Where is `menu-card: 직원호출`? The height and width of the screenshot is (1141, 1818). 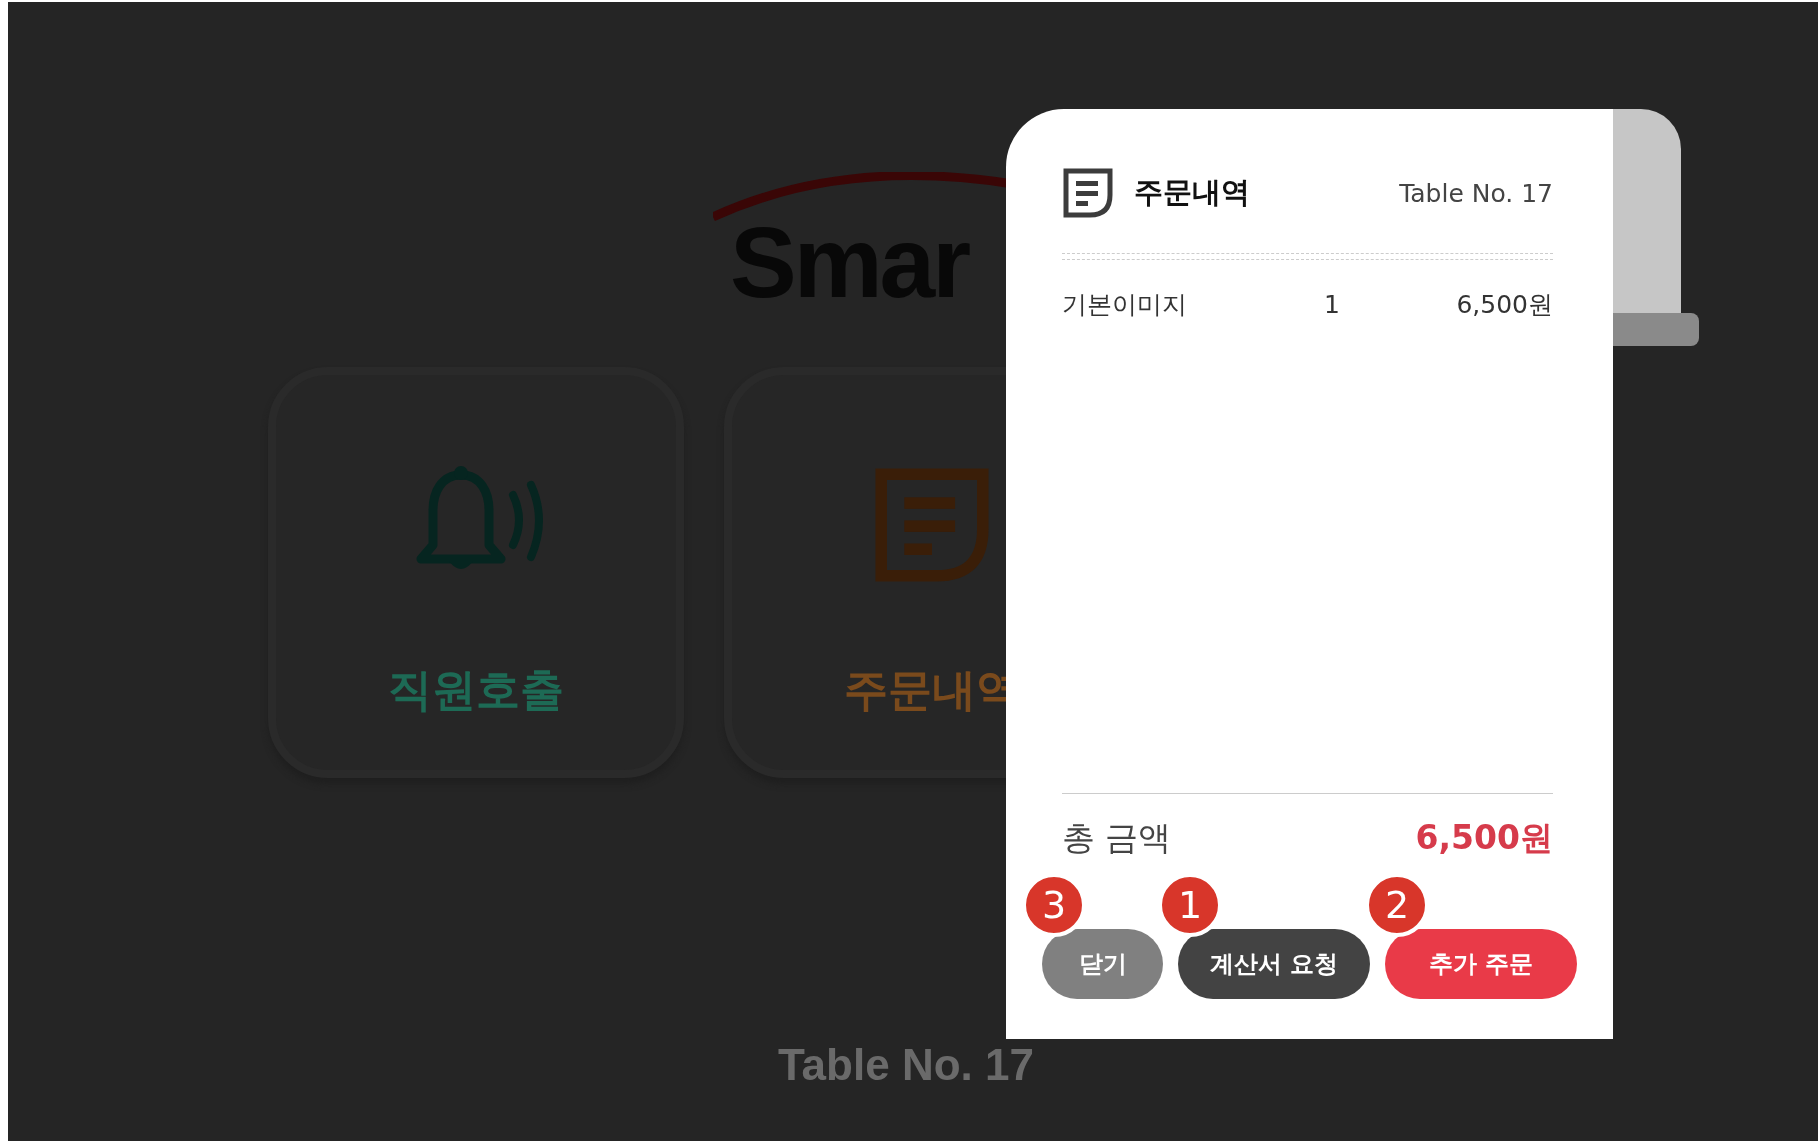 menu-card: 직원호출 is located at coordinates (476, 572).